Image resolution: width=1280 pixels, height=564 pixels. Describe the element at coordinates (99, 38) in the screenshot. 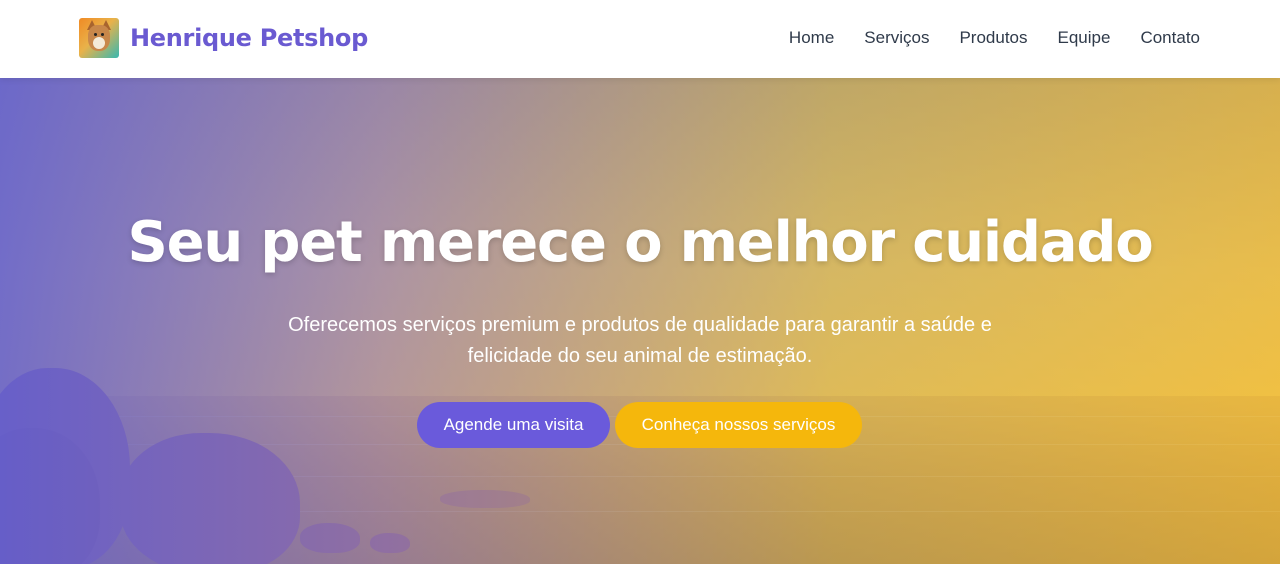

I see `dog-logo-icon` at that location.